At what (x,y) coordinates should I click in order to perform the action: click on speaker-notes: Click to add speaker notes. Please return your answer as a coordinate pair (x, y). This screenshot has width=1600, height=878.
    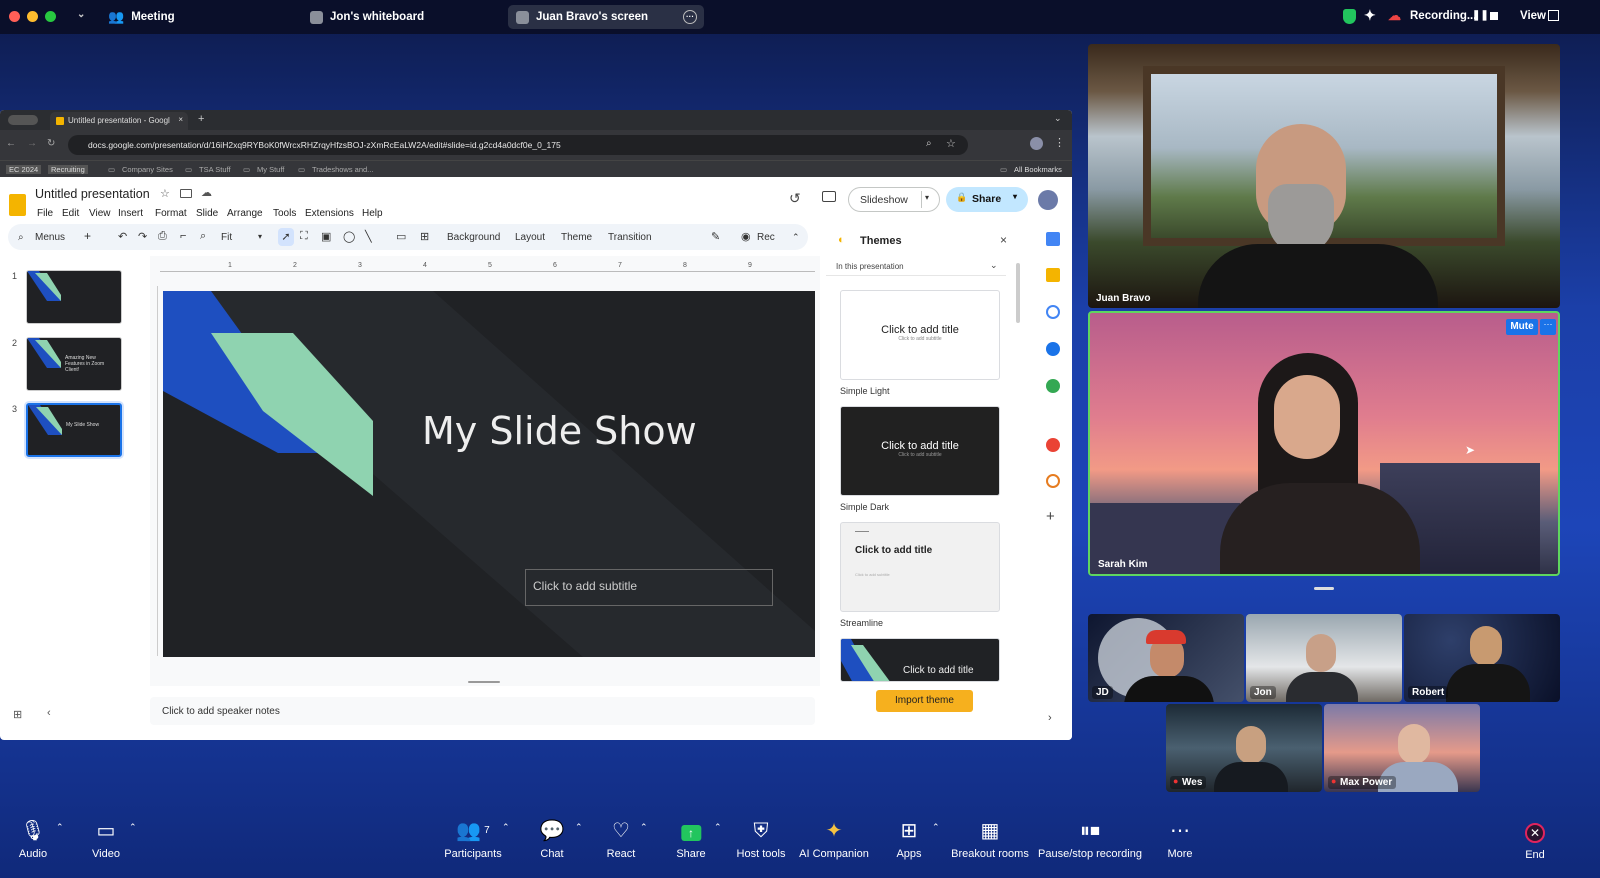
    Looking at the image, I should click on (482, 711).